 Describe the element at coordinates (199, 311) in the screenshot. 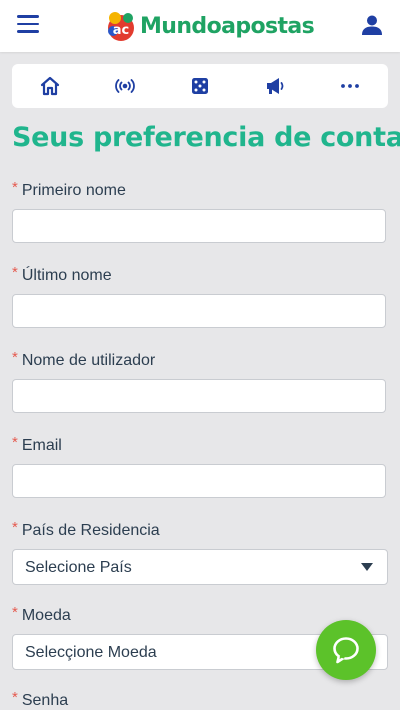

I see `last-name-input` at that location.